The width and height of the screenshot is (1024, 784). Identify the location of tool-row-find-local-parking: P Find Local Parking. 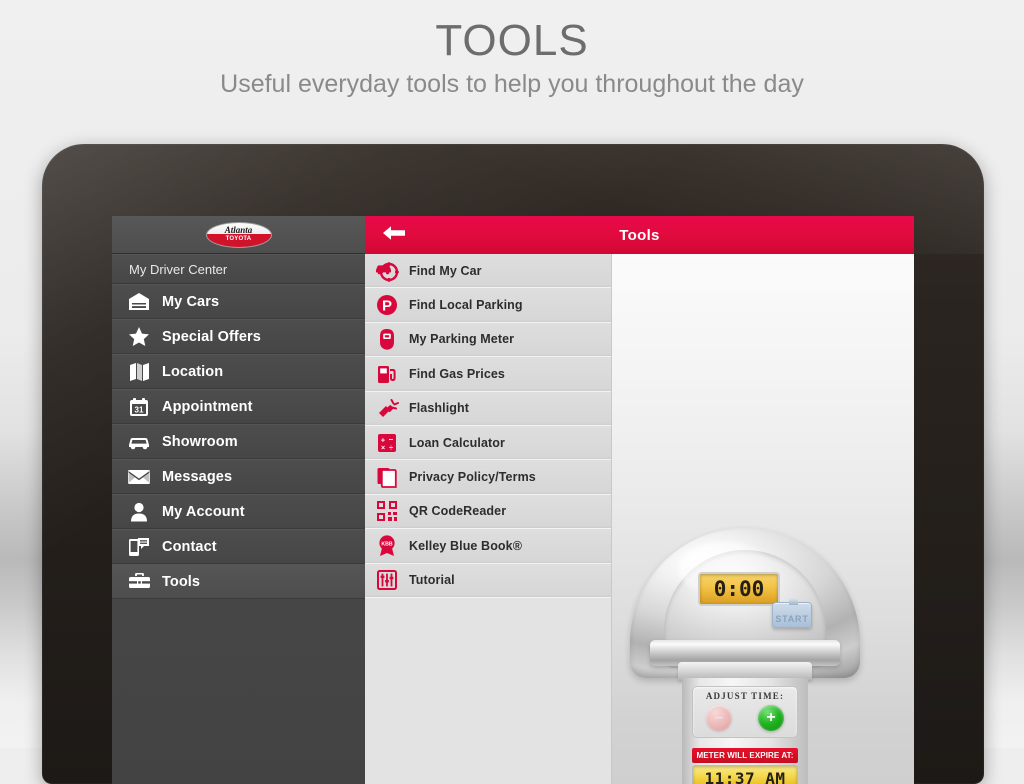
(488, 305).